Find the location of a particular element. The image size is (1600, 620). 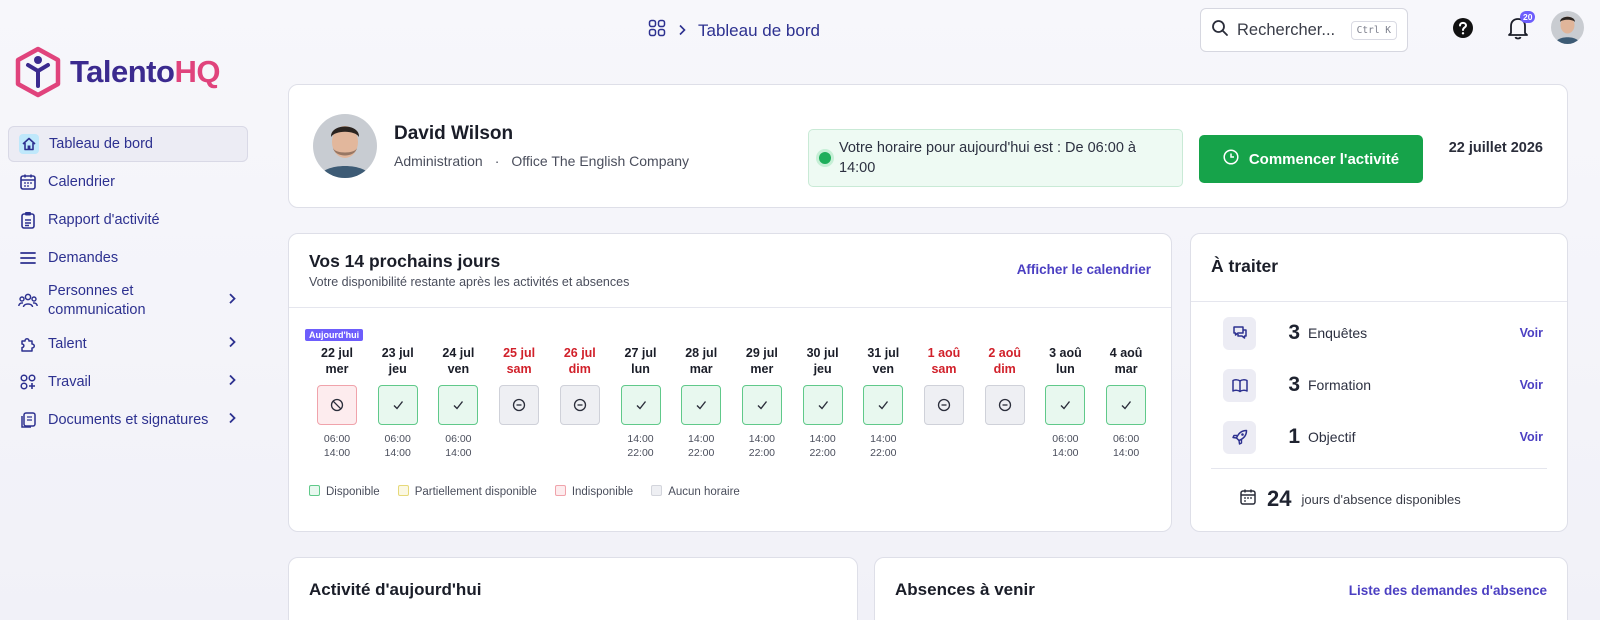

legend-label: Aucun horaire is located at coordinates (704, 492).